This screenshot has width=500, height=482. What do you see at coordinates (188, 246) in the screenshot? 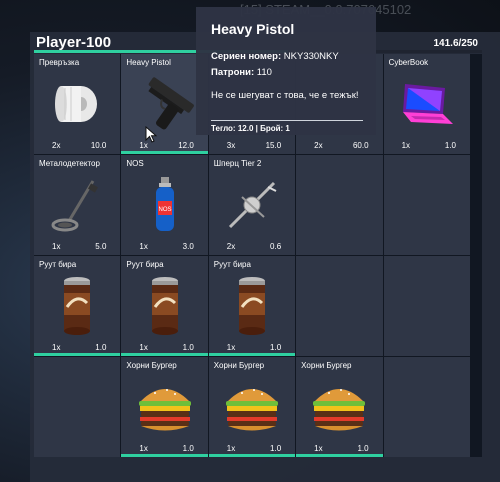
I see `slot-weight: 3.0` at bounding box center [188, 246].